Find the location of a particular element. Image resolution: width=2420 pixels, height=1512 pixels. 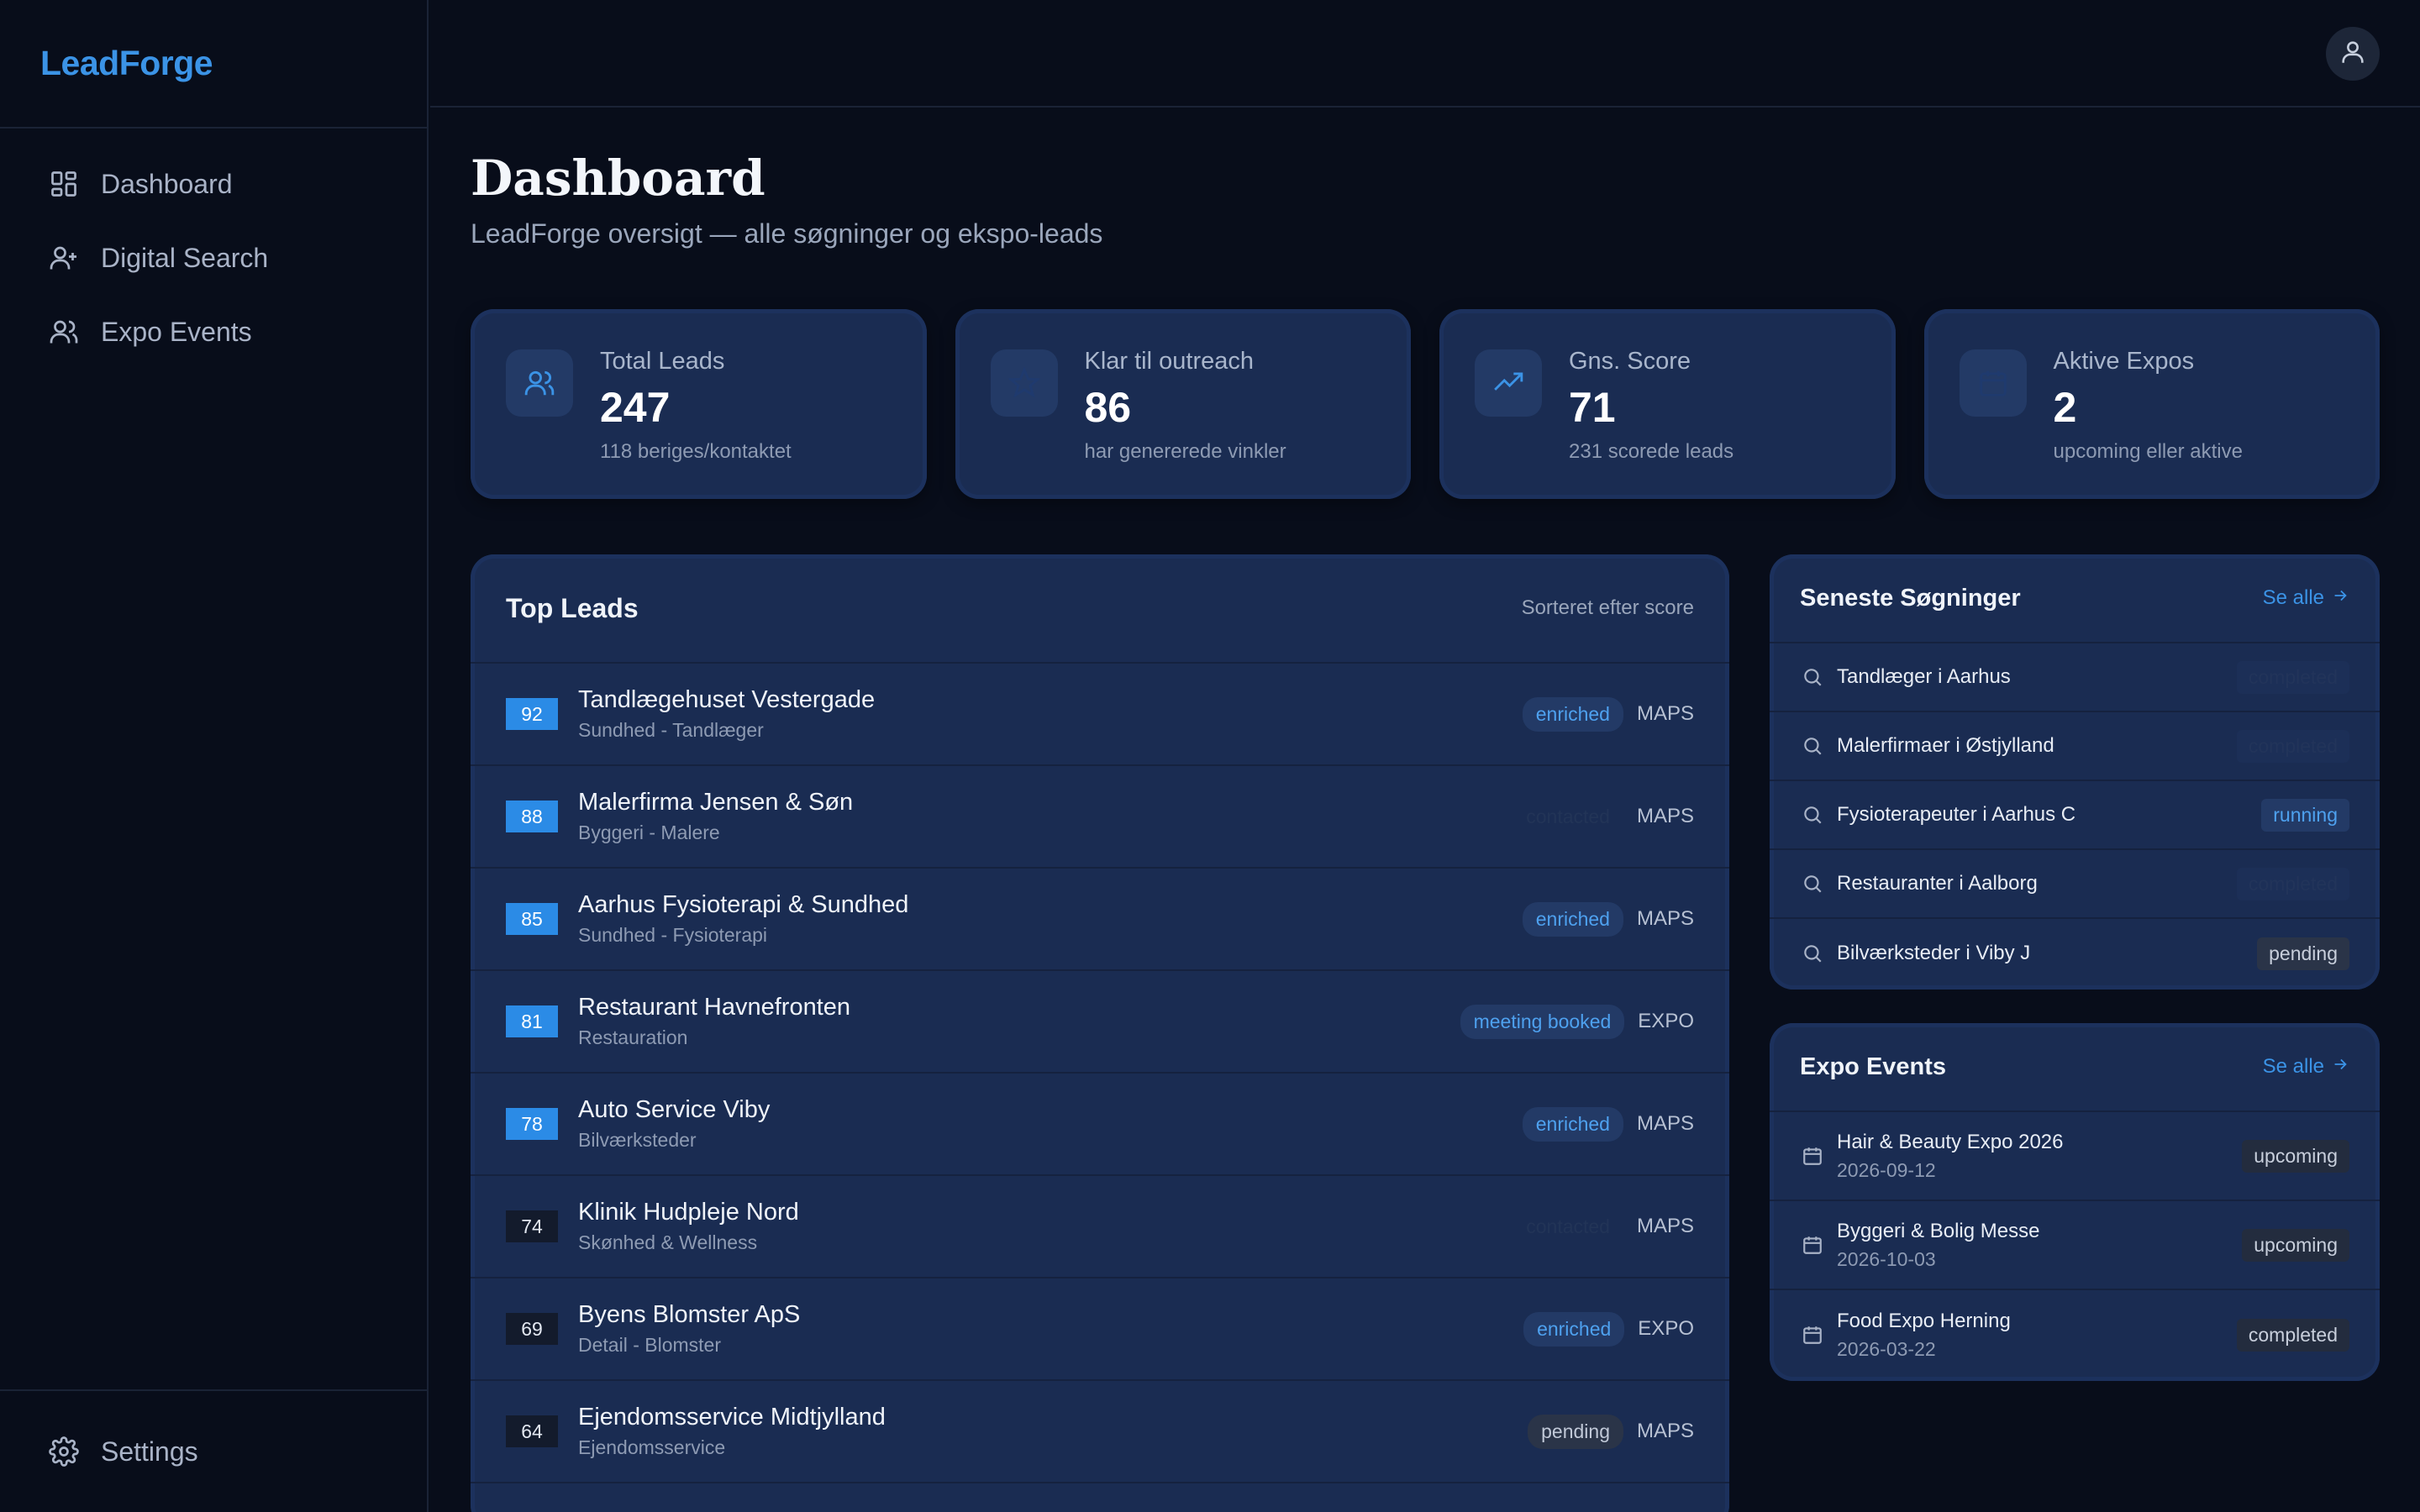

lead-category: Skønhed & Wellness is located at coordinates (668, 1242).